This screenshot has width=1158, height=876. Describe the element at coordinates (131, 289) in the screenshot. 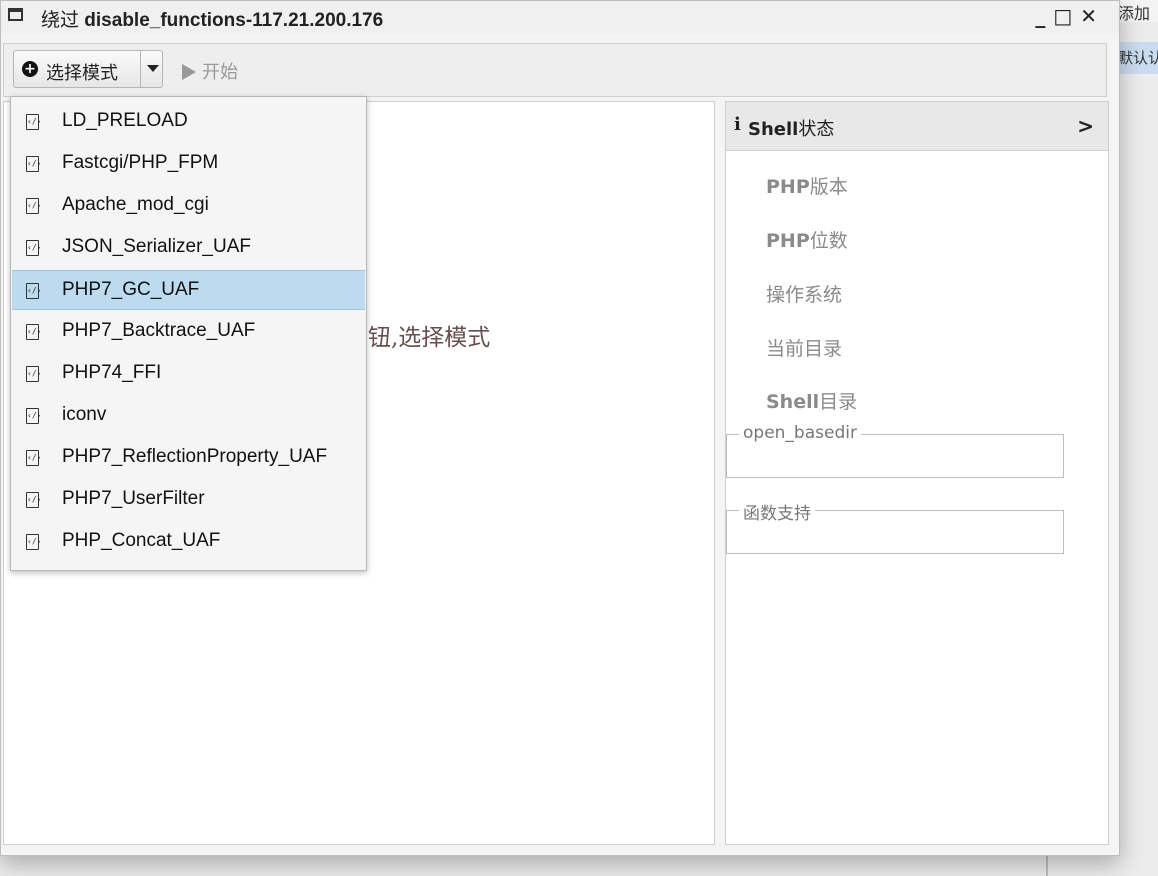

I see `dropdown-item-label: PHP7_GC_UAF` at that location.